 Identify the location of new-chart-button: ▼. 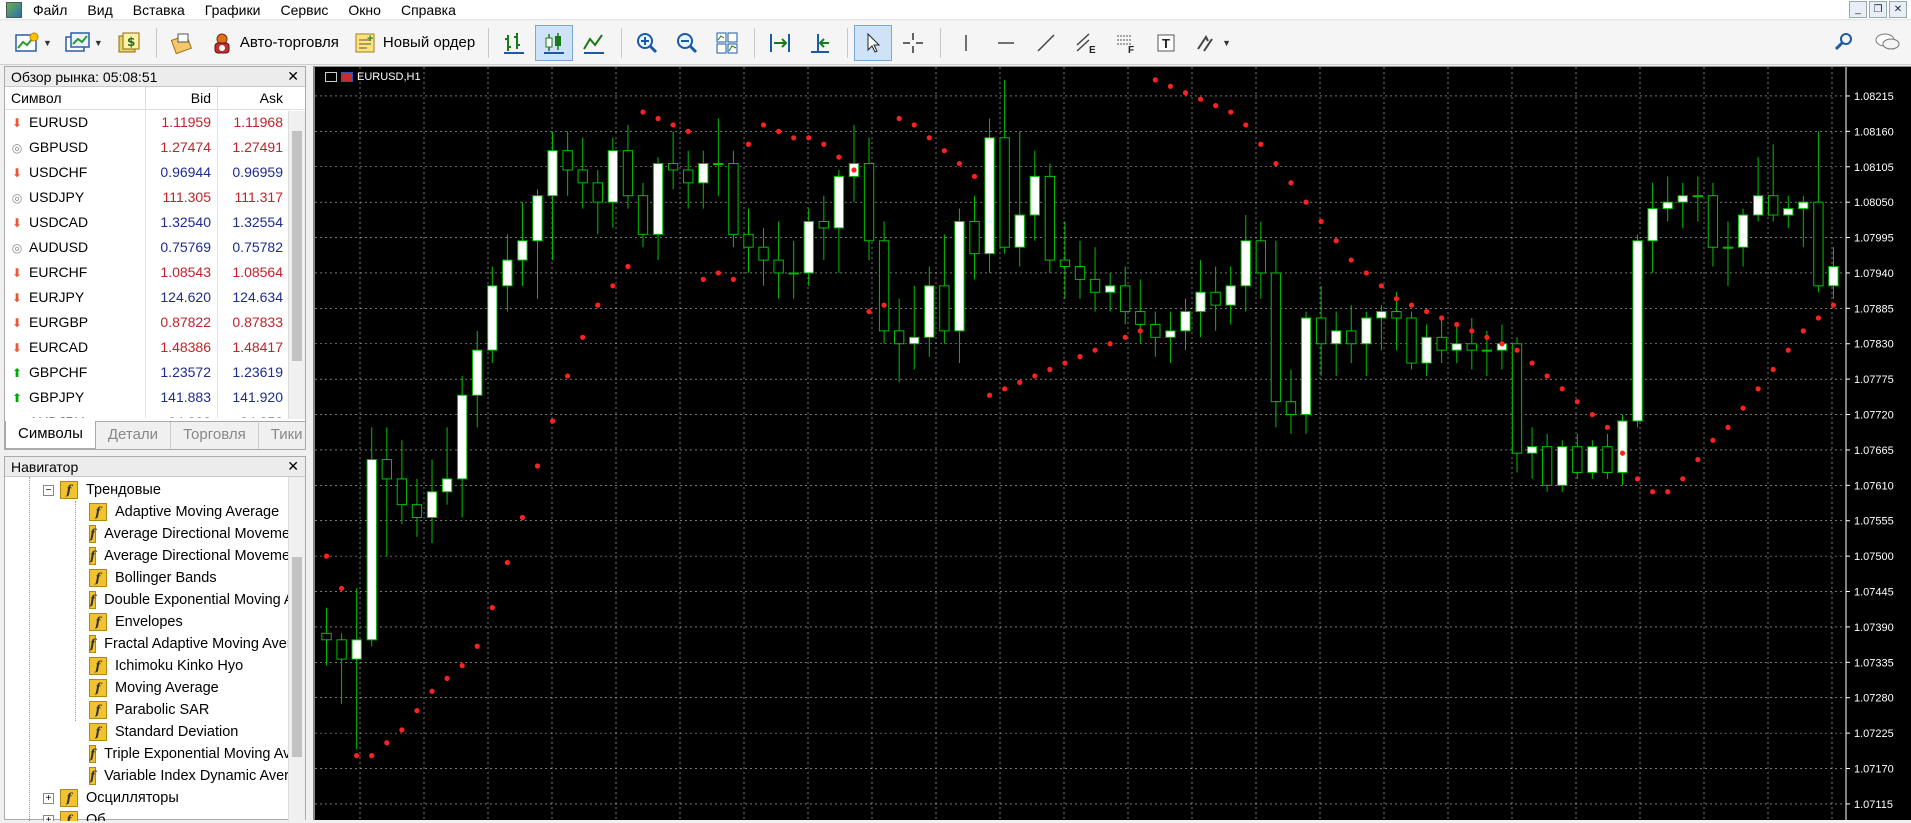
(32, 43).